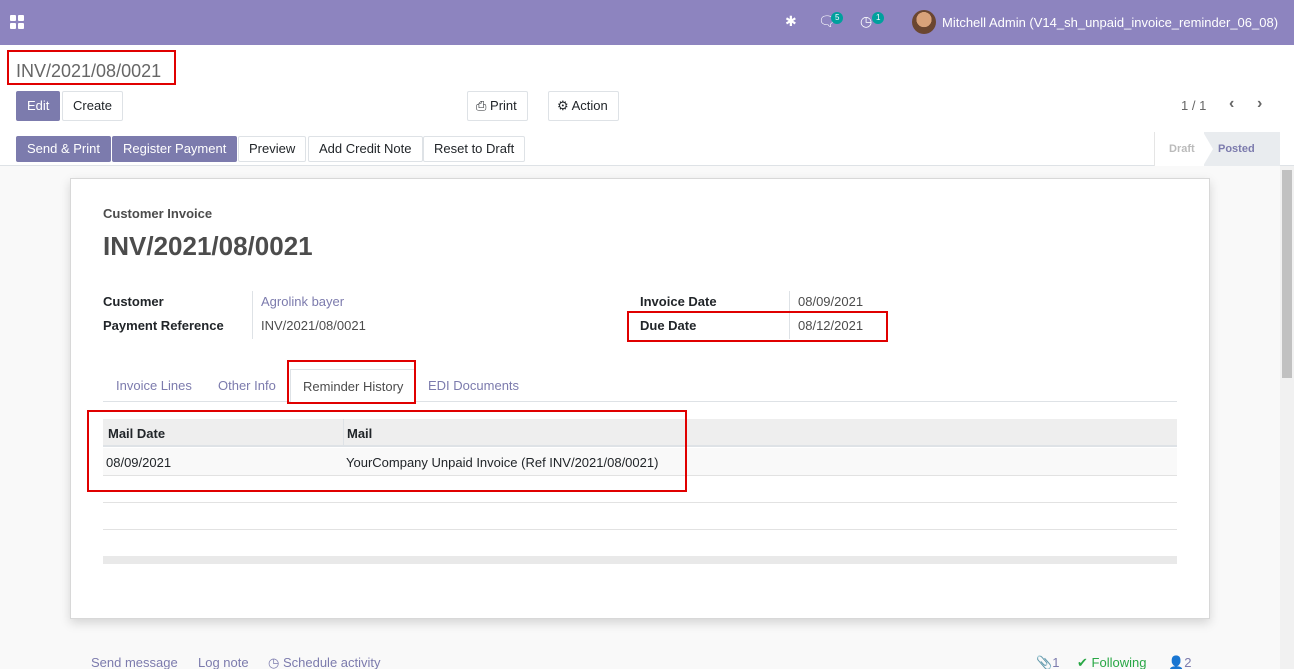 The image size is (1294, 669). I want to click on followers-button: 👤2, so click(1179, 662).